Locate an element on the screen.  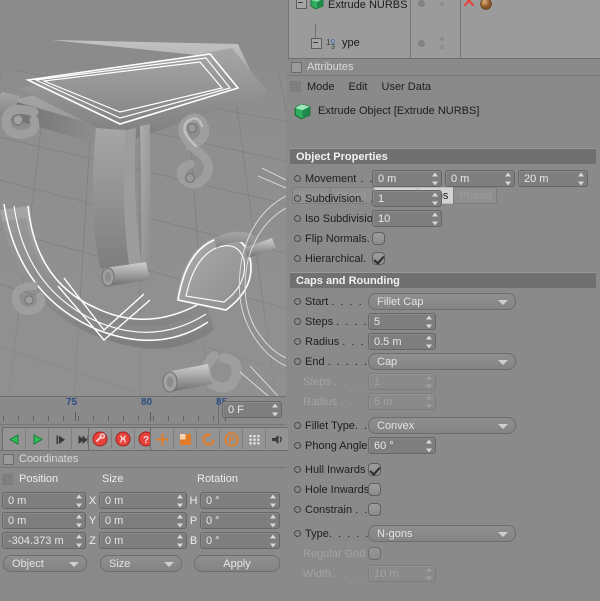
material-tag-icon is located at coordinates (486, 6).